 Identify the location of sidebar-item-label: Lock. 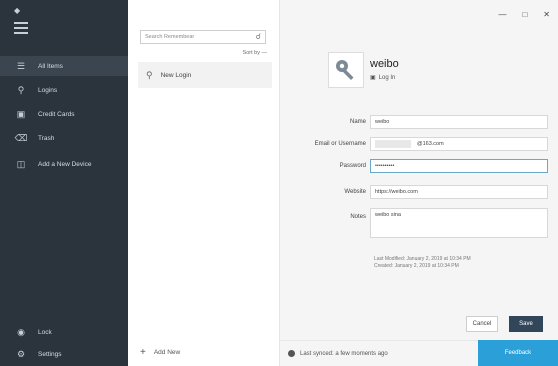
(45, 332).